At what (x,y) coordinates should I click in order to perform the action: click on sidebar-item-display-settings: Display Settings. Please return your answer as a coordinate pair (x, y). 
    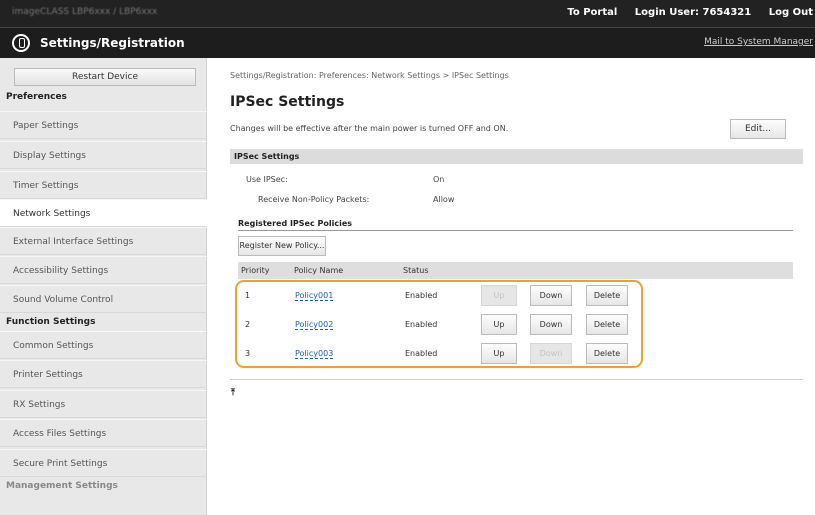
    Looking at the image, I should click on (103, 155).